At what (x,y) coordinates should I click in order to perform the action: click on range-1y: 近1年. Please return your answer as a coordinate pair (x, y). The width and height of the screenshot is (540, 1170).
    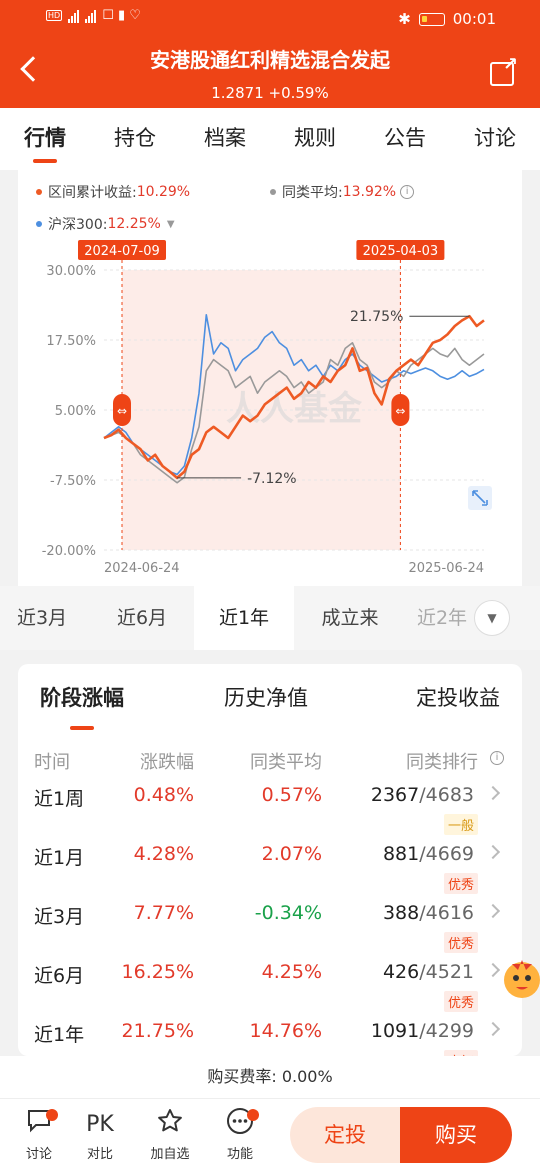
    Looking at the image, I should click on (244, 618).